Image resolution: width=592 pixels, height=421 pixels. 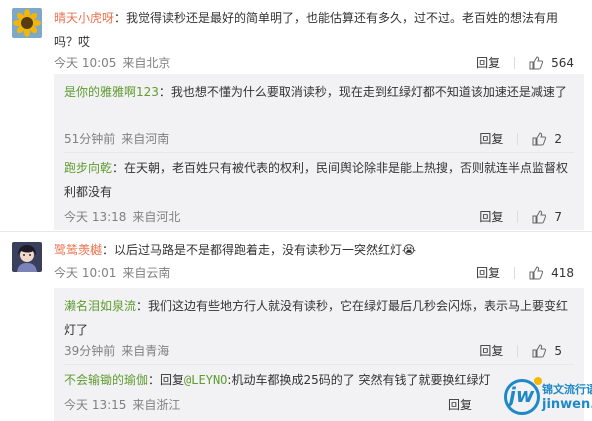 I want to click on logo-mark: jw, so click(x=522, y=395).